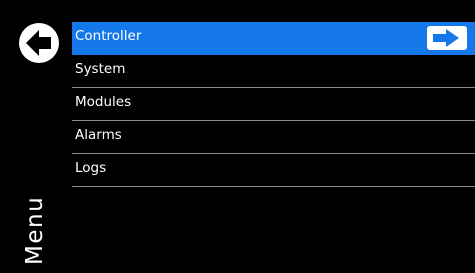  I want to click on menu-item-label: Logs, so click(91, 168).